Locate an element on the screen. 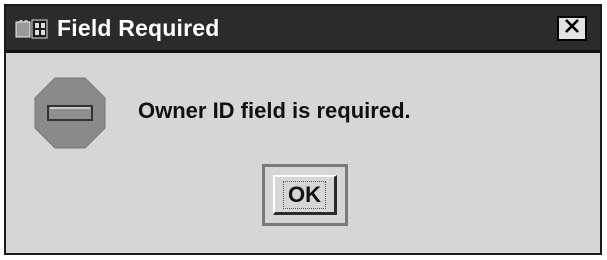  ok-button: OK is located at coordinates (305, 195).